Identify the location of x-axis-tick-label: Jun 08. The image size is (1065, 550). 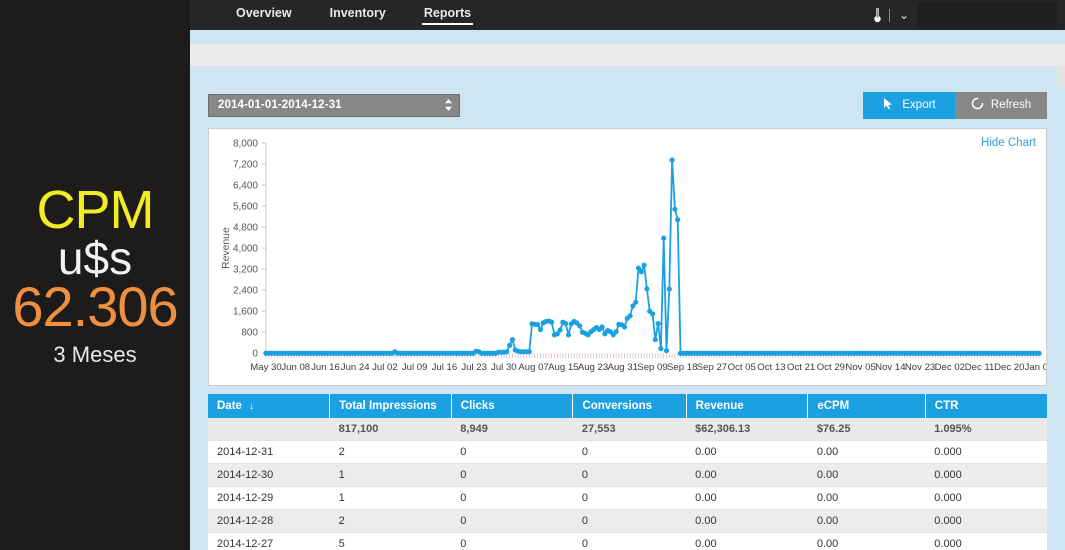
(295, 367).